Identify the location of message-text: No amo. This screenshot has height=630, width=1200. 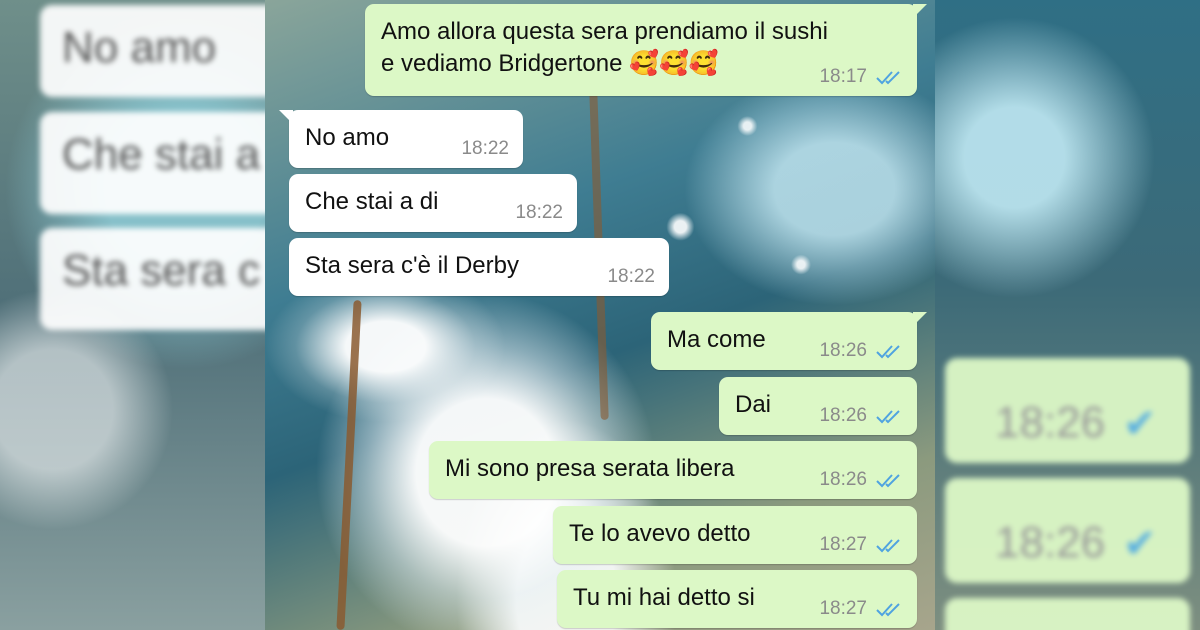
(347, 137).